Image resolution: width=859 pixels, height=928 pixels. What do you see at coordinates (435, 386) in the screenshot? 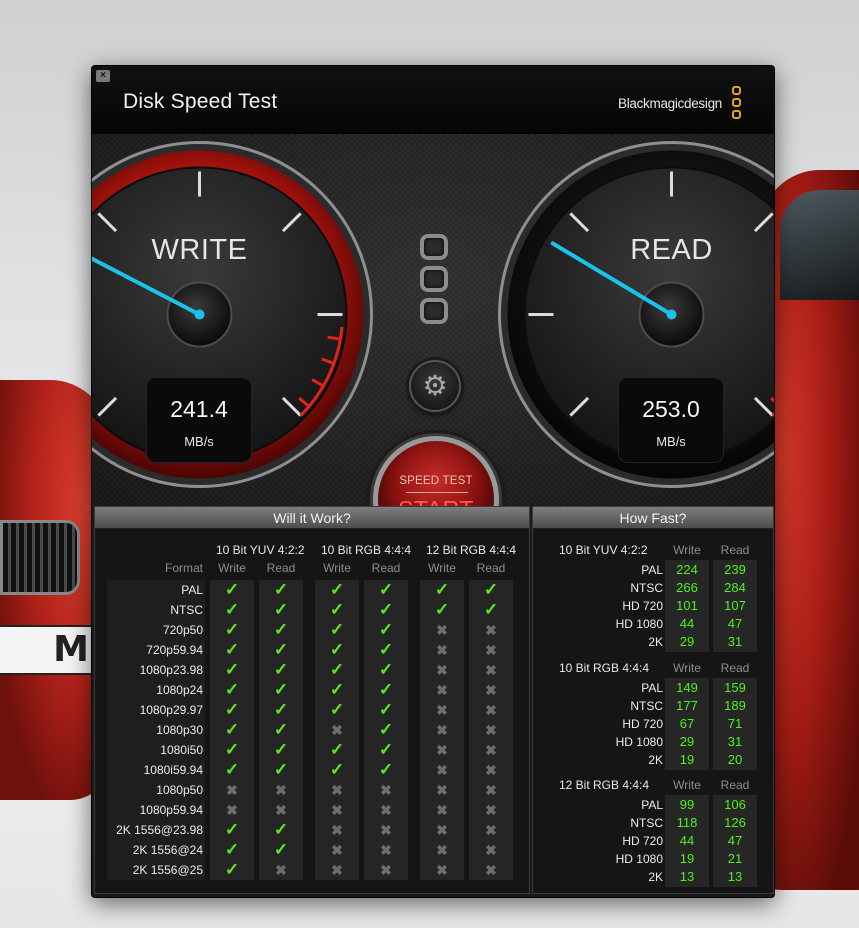
I see `settings-gear-button: ⚙` at bounding box center [435, 386].